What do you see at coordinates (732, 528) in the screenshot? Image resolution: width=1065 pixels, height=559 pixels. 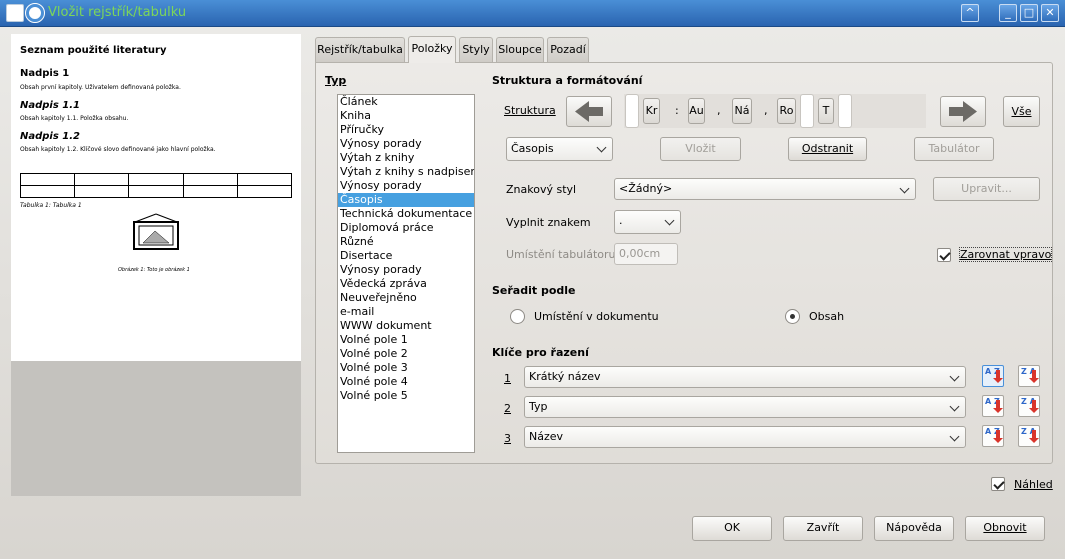 I see `ok-button: OK` at bounding box center [732, 528].